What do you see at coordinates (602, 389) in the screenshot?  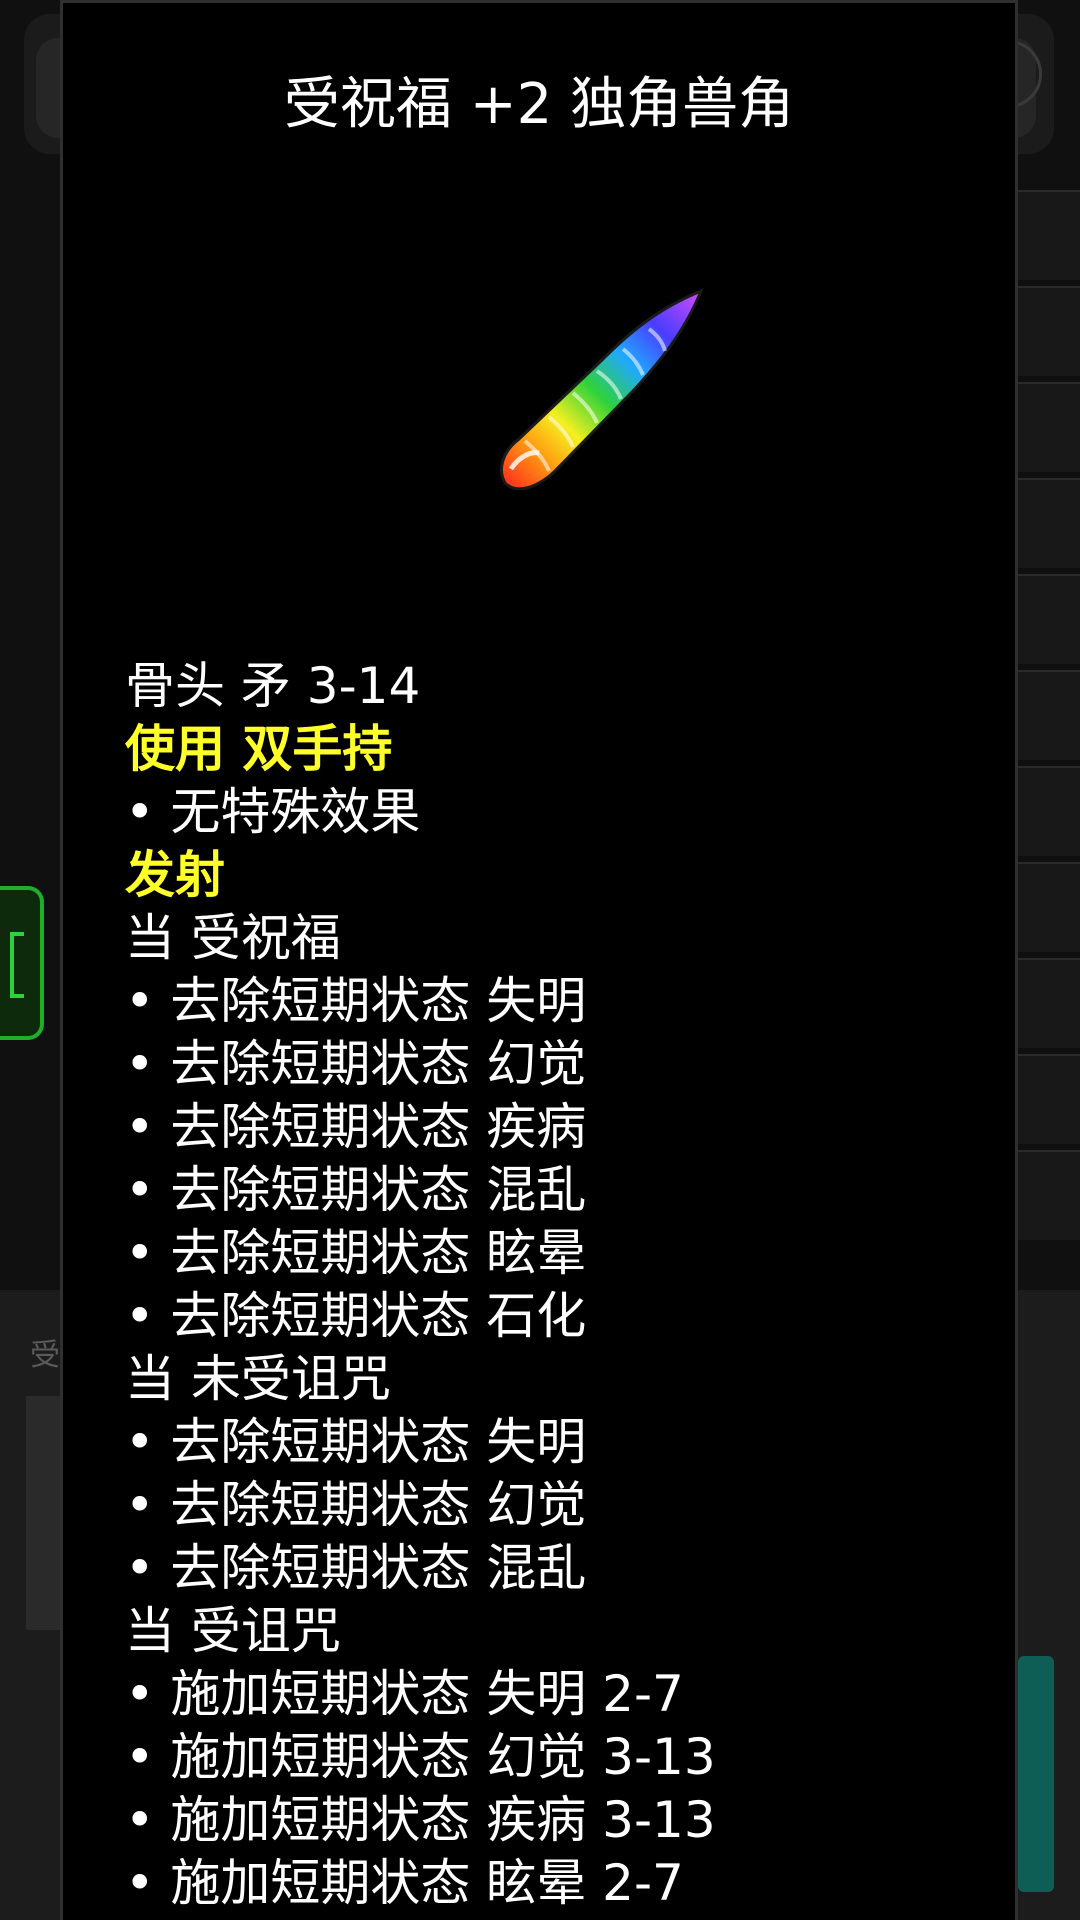 I see `unicorn-horn-icon` at bounding box center [602, 389].